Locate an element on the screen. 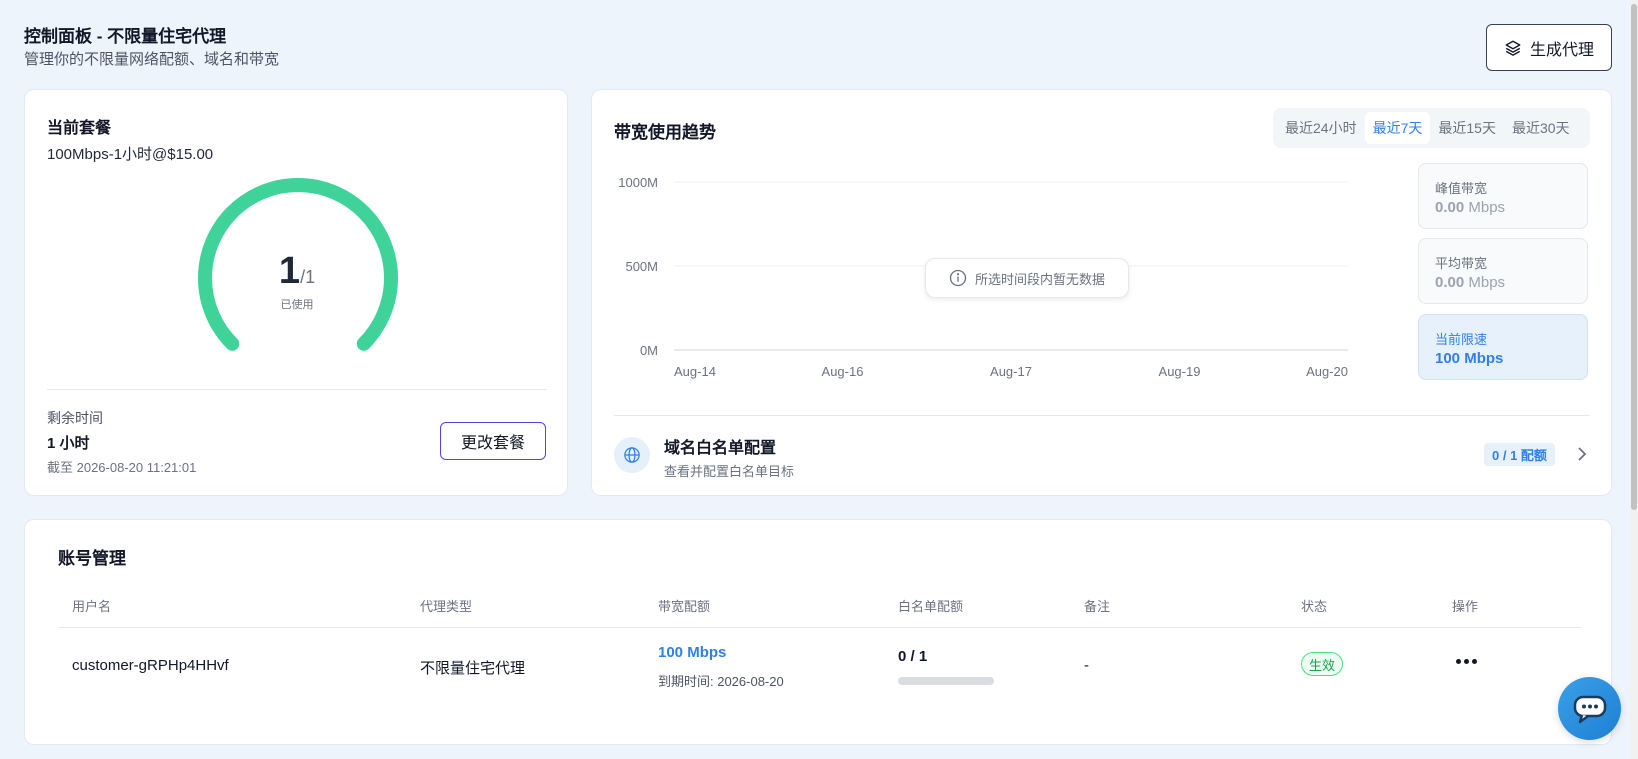 The image size is (1638, 759). generate-proxy-button: 生成代理 is located at coordinates (1549, 47).